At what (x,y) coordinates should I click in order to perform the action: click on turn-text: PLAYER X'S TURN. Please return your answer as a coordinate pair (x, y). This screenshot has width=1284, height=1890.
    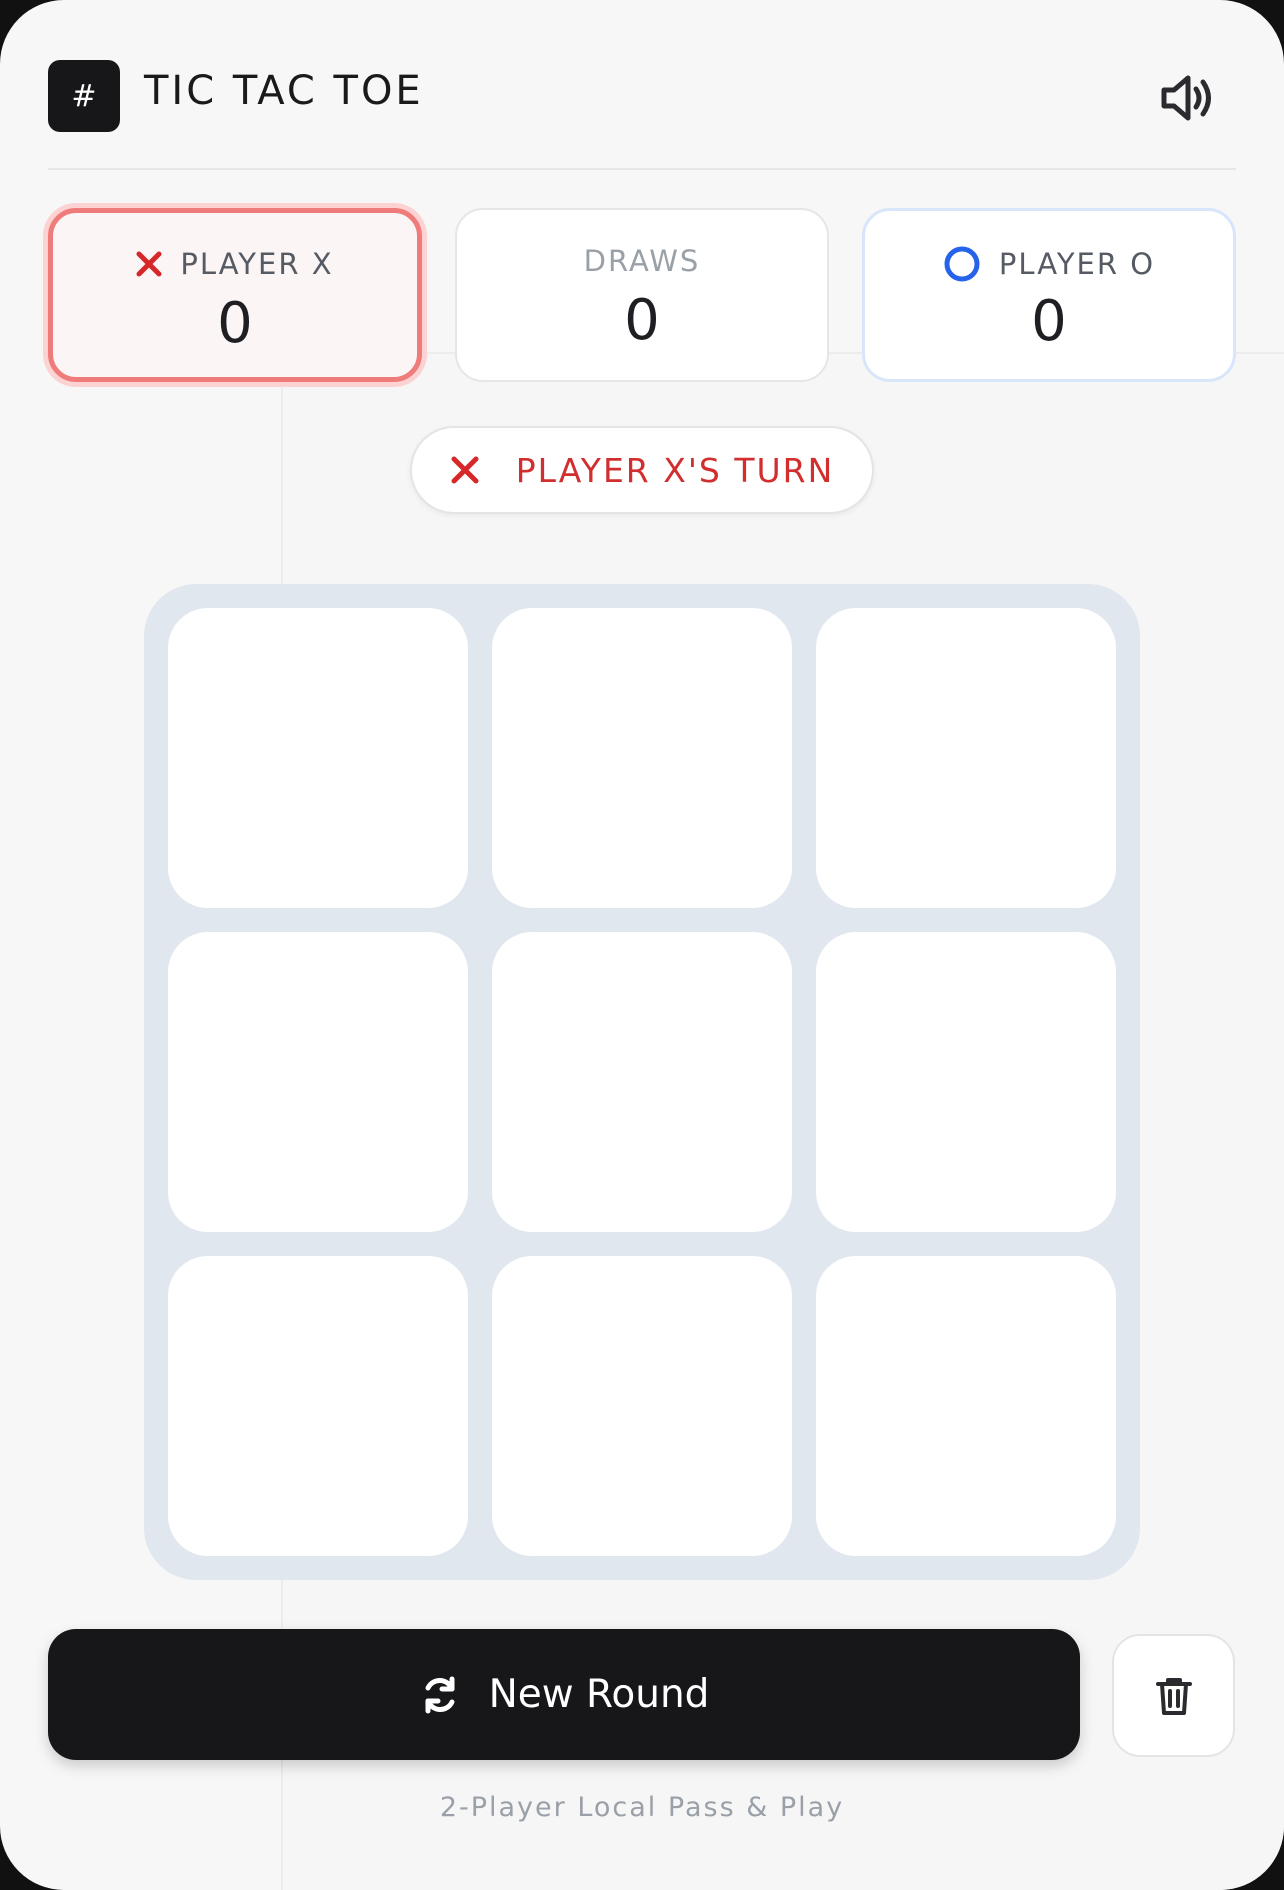
    Looking at the image, I should click on (675, 470).